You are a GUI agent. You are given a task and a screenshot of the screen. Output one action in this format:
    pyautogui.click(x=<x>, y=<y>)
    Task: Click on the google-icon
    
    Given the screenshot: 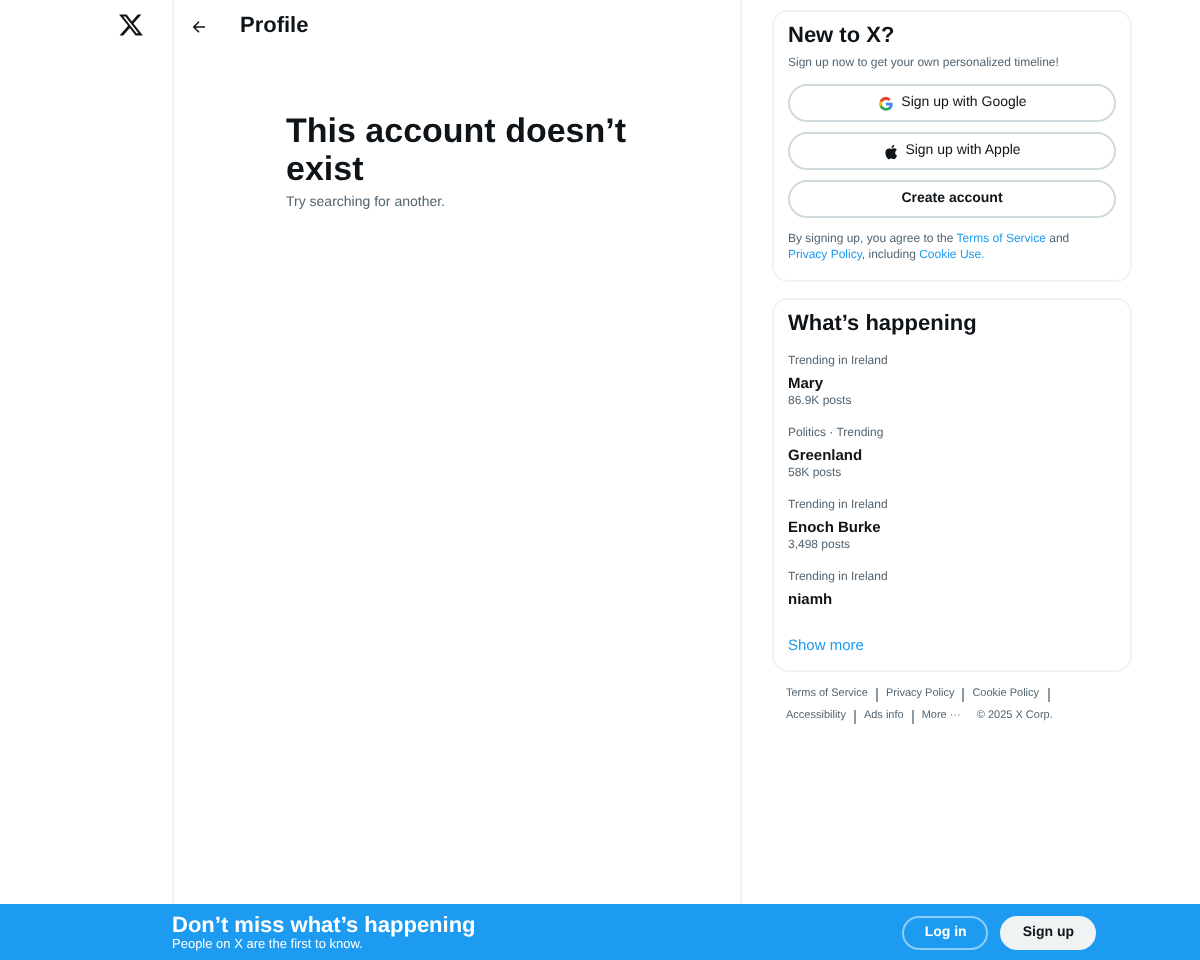 What is the action you would take?
    pyautogui.click(x=885, y=103)
    